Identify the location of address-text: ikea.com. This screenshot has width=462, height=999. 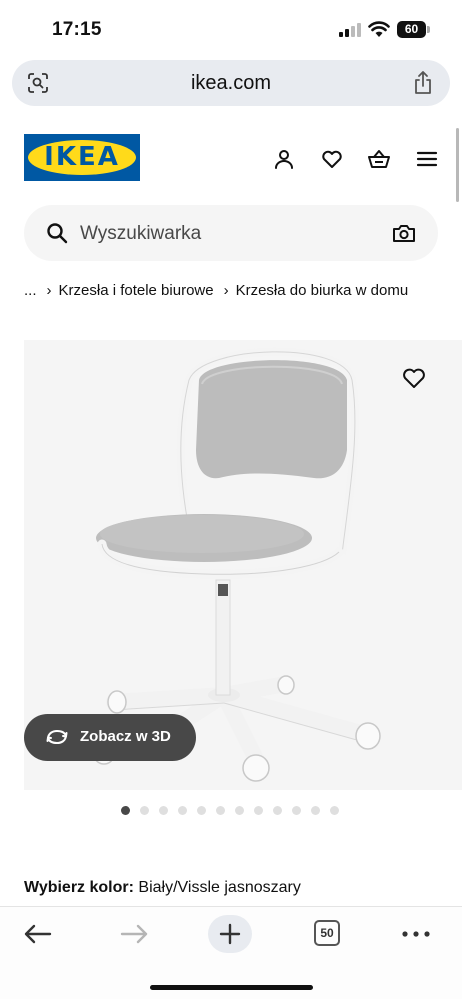
(231, 83).